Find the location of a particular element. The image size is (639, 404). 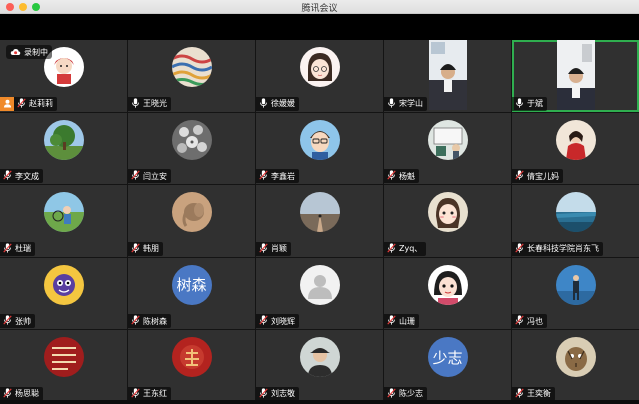

participant-tile: 闫立安 is located at coordinates (191, 148).